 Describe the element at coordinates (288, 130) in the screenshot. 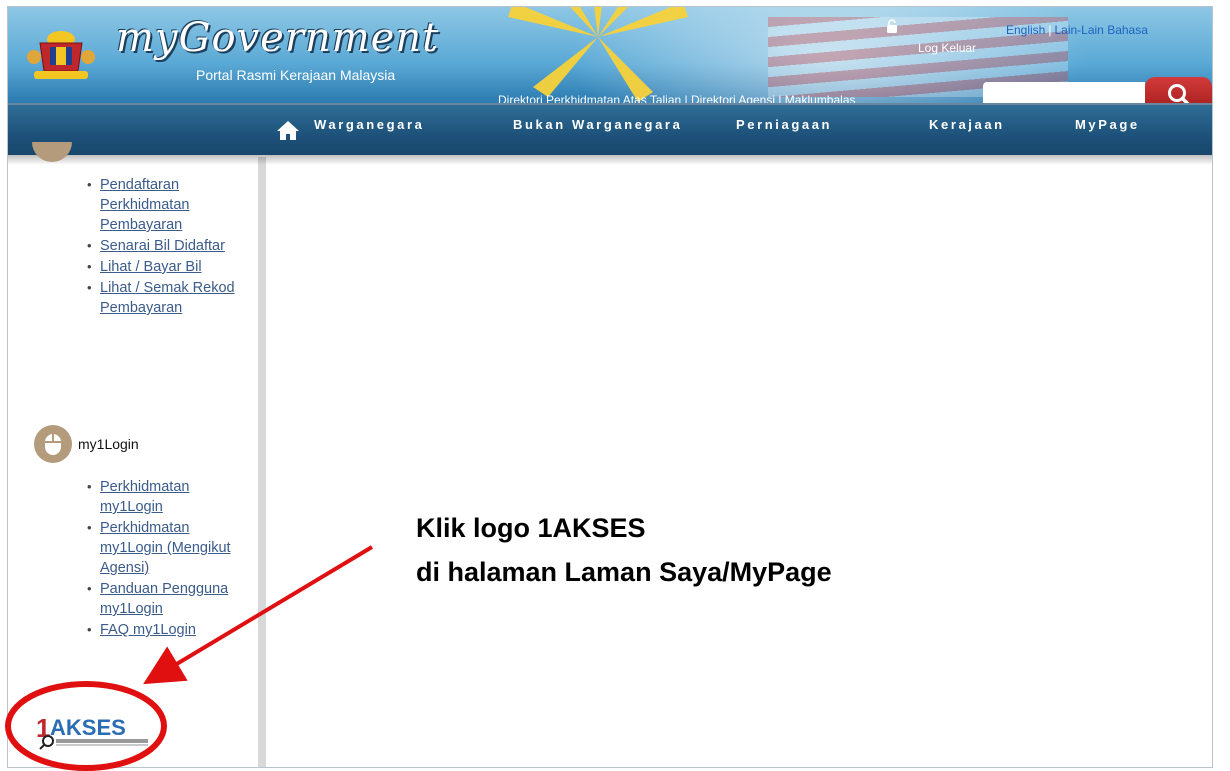

I see `home-icon` at that location.